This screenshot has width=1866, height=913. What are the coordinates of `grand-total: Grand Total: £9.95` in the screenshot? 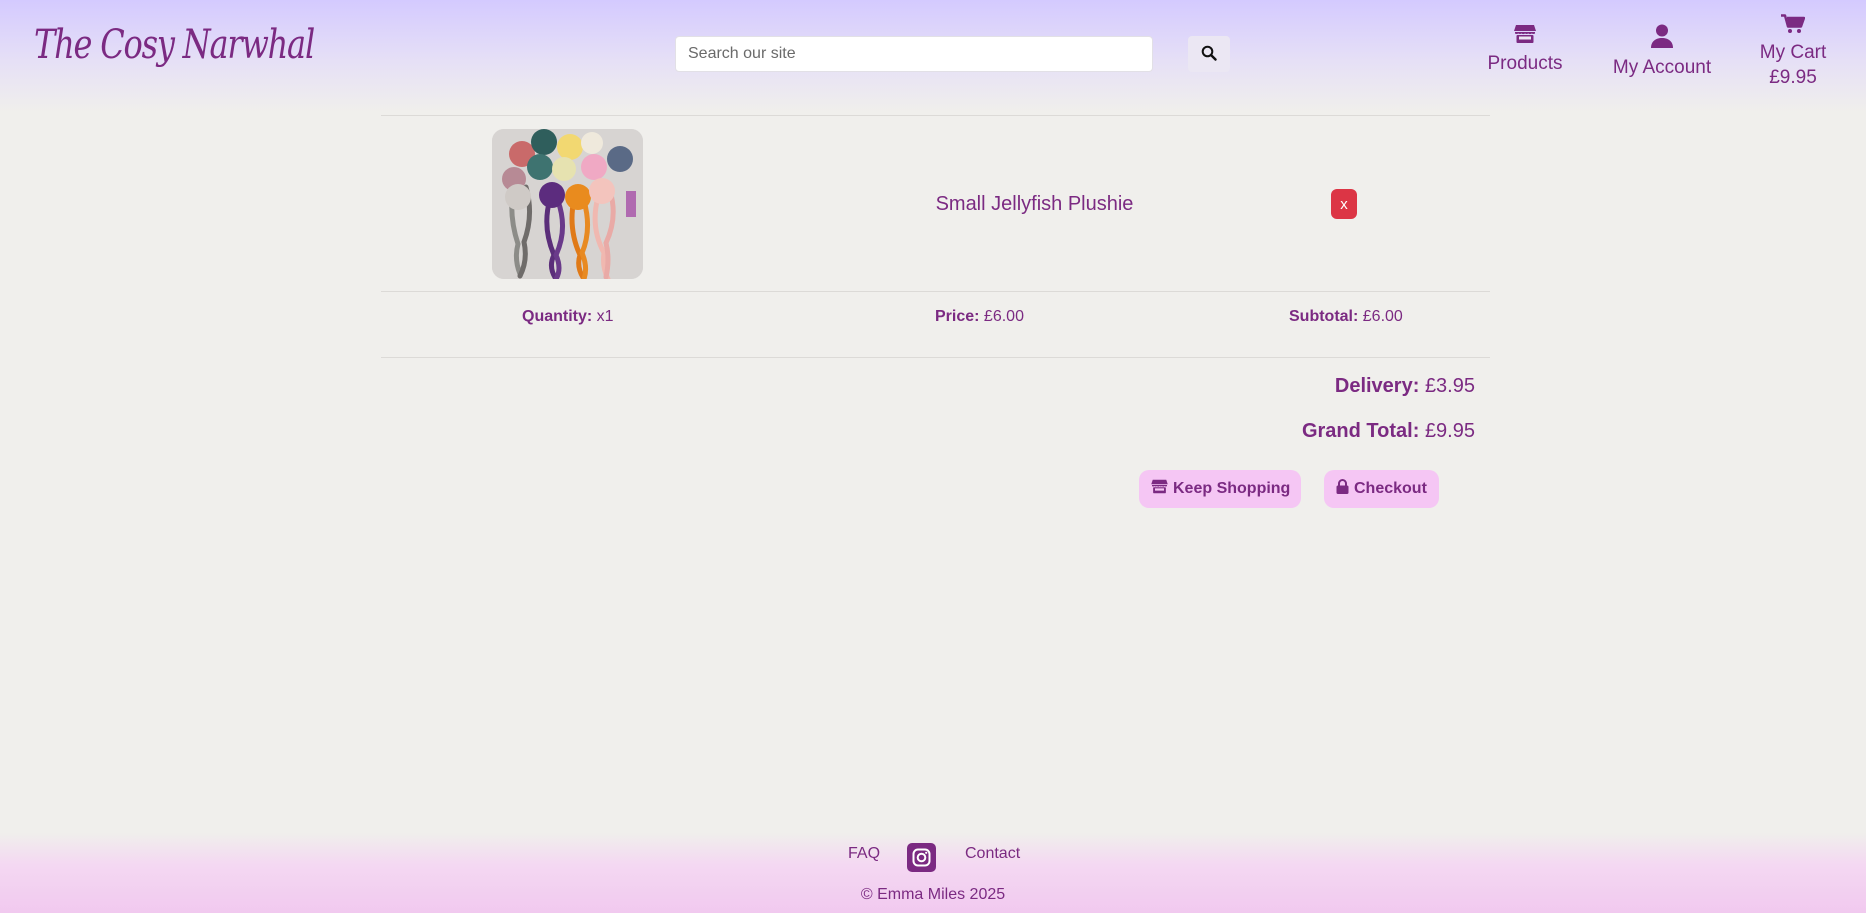 It's located at (1388, 431).